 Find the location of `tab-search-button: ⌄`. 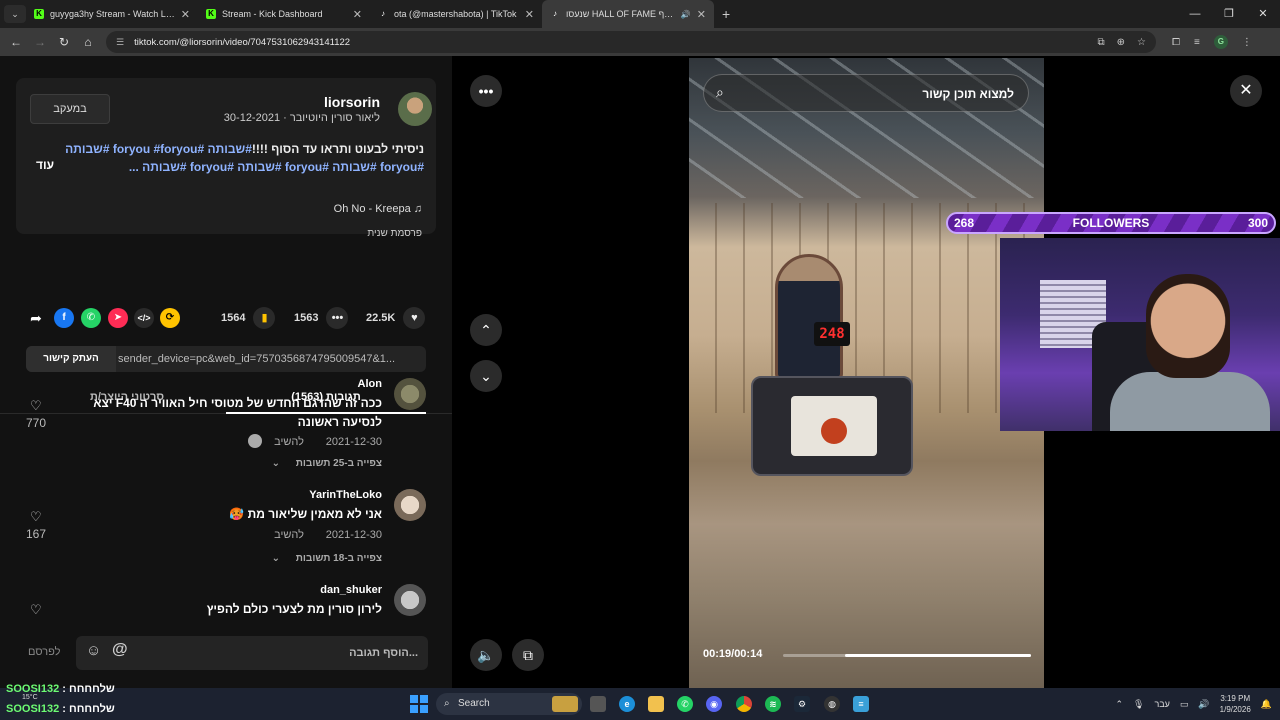

tab-search-button: ⌄ is located at coordinates (15, 14).